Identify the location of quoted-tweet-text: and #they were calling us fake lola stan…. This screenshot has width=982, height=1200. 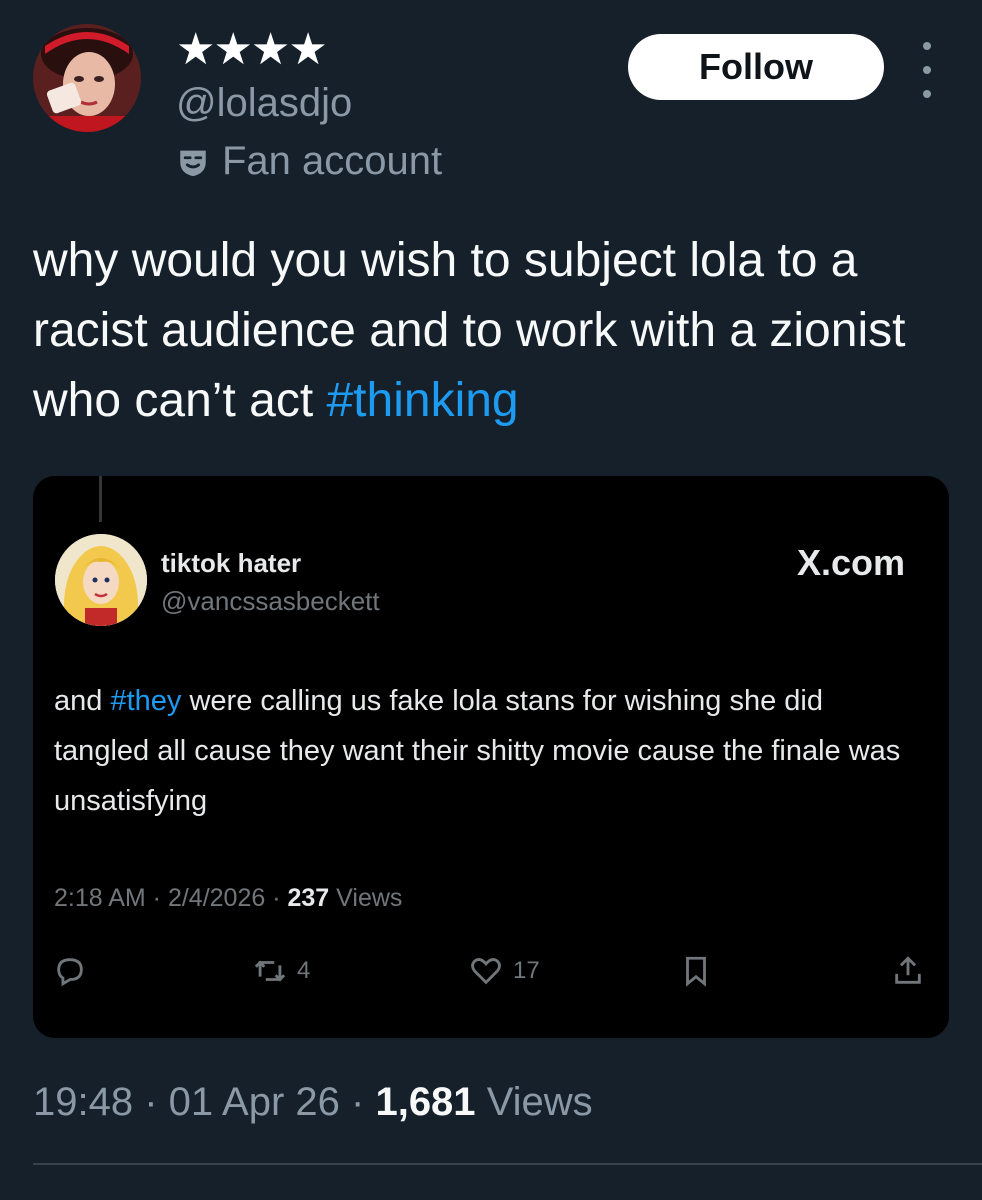
(484, 751).